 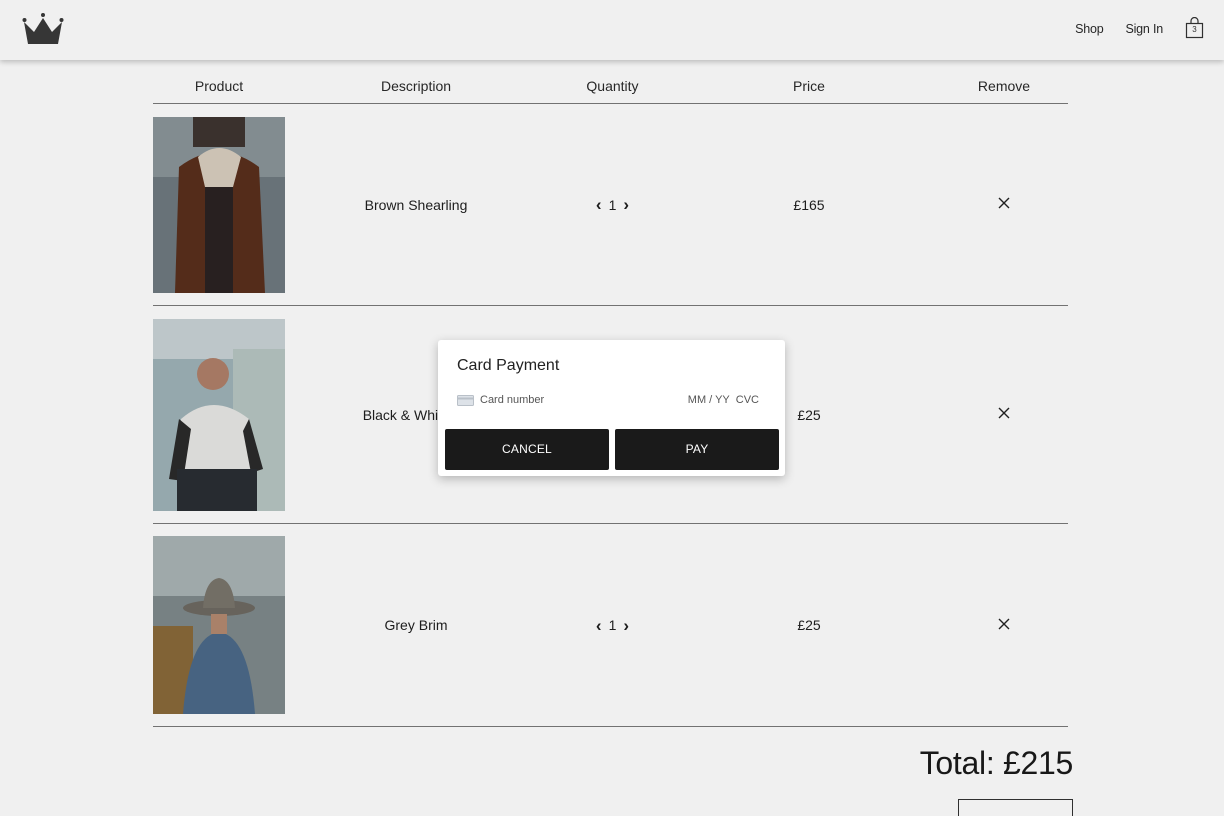 I want to click on expiry-input: MM / YY, so click(x=709, y=400).